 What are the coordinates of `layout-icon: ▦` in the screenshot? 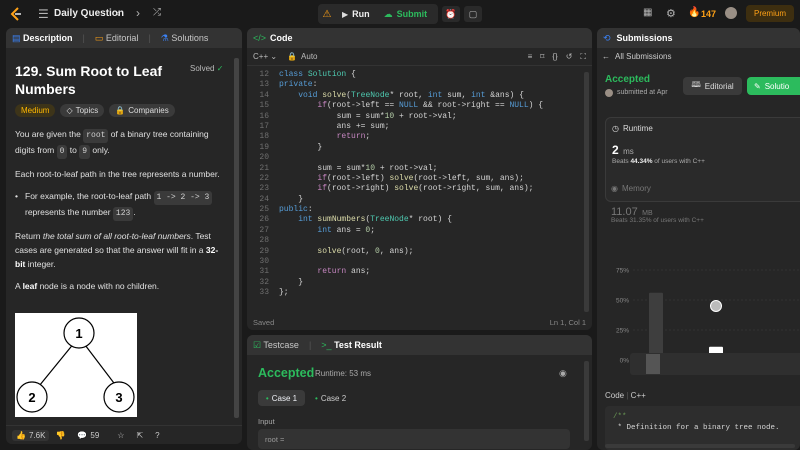 It's located at (647, 12).